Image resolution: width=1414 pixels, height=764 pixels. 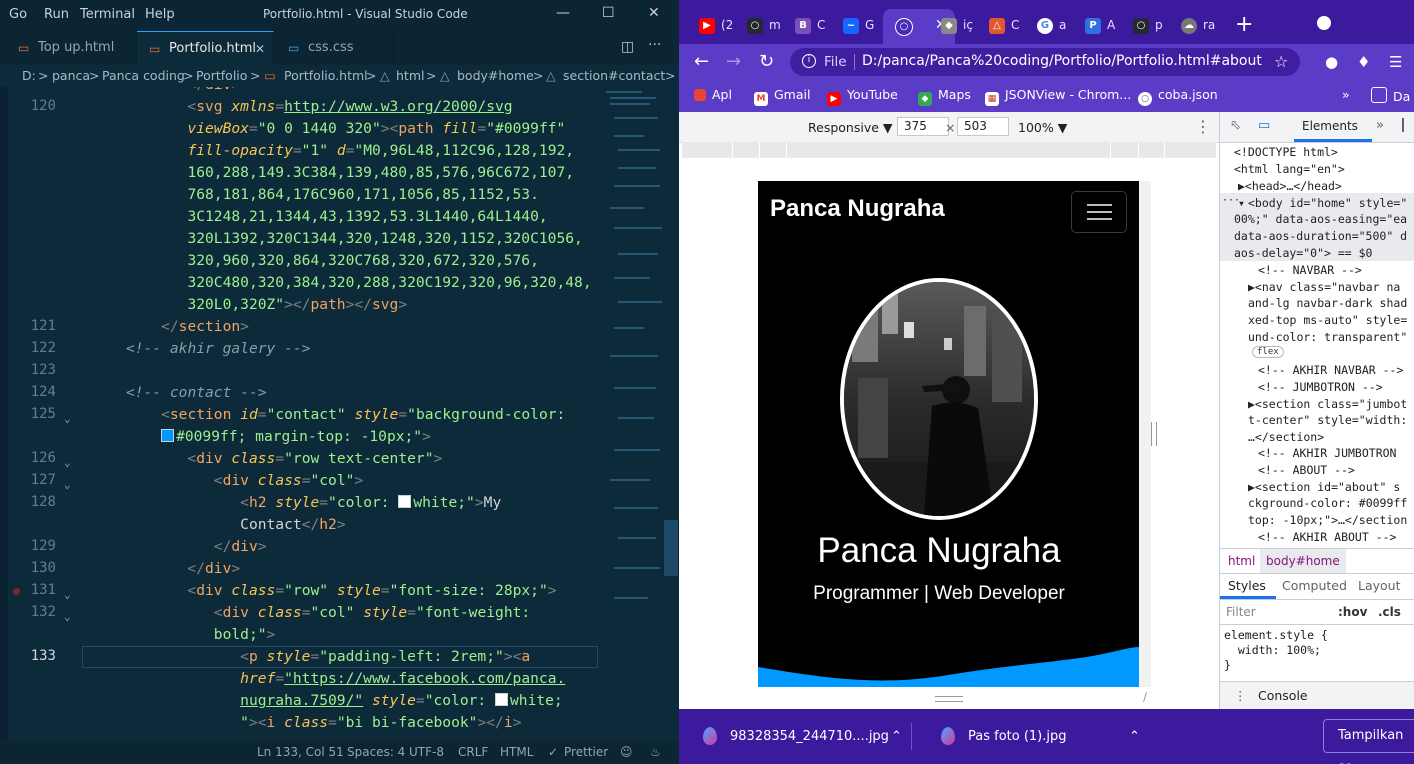 I want to click on dom-line: <!-- ABOUT -->, so click(x=1306, y=470).